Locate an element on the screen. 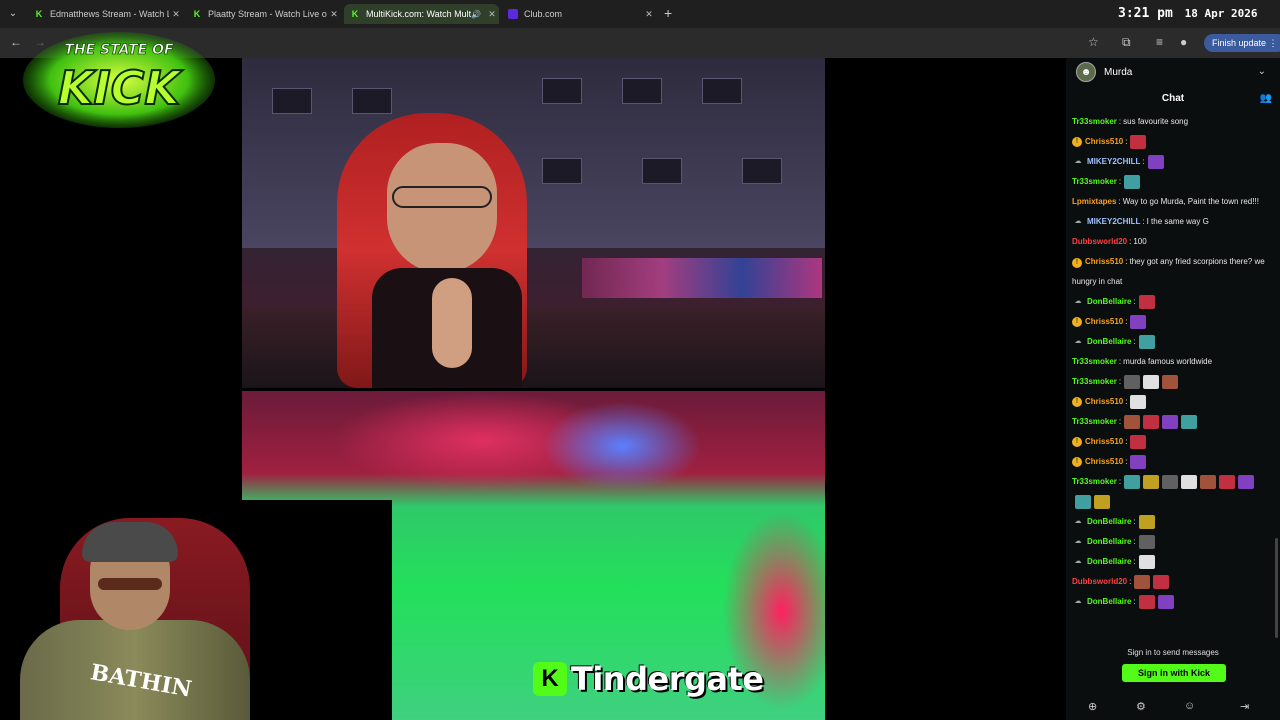  gear-icon: ⚙ is located at coordinates (1141, 706).